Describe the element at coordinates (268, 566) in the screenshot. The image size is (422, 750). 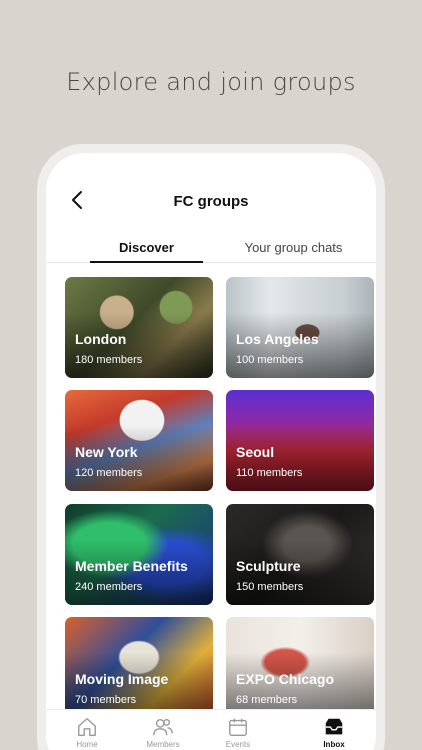
I see `group-name: Sculpture` at that location.